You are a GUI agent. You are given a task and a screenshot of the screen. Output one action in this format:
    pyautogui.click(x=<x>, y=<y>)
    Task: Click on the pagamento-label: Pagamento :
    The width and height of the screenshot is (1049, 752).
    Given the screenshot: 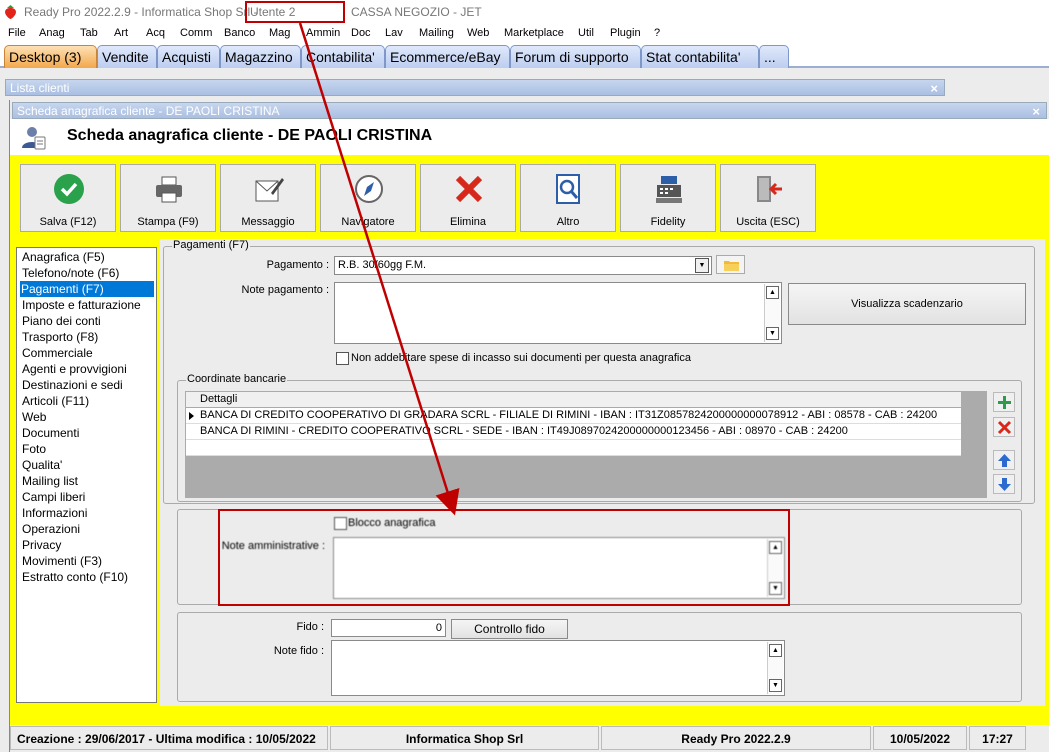 What is the action you would take?
    pyautogui.click(x=297, y=265)
    